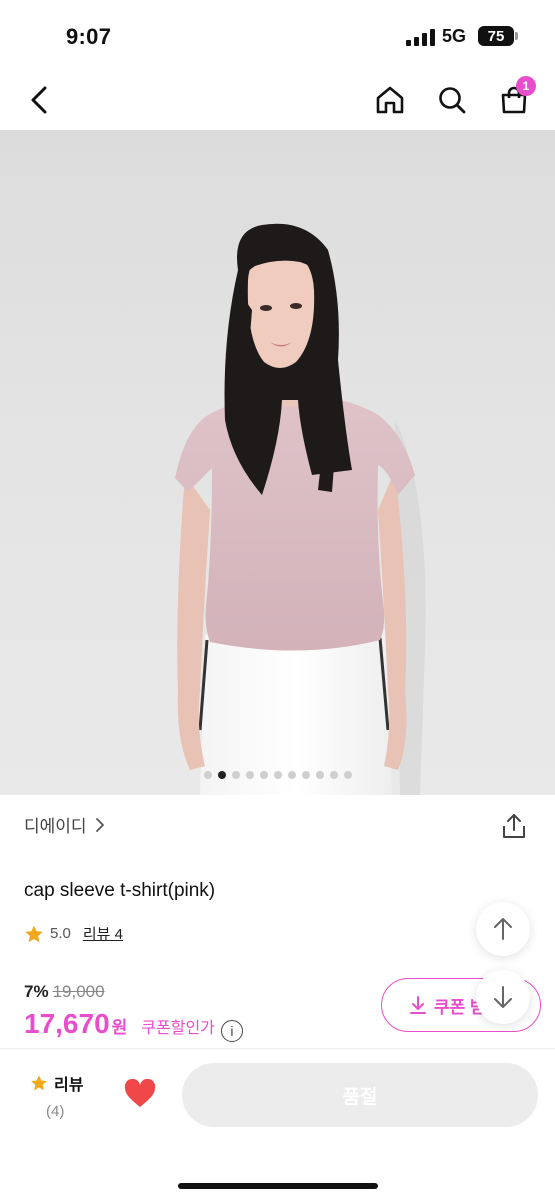 The image size is (555, 1200). Describe the element at coordinates (78, 991) in the screenshot. I see `original-price: 19,000` at that location.